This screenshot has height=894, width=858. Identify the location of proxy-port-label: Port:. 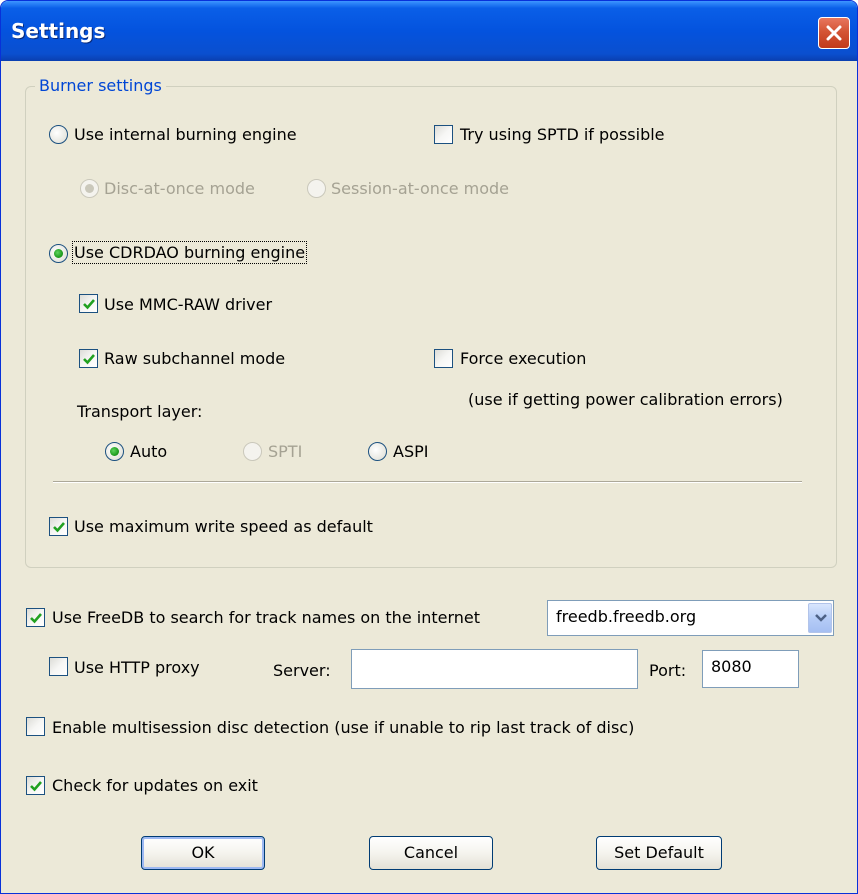
(668, 670).